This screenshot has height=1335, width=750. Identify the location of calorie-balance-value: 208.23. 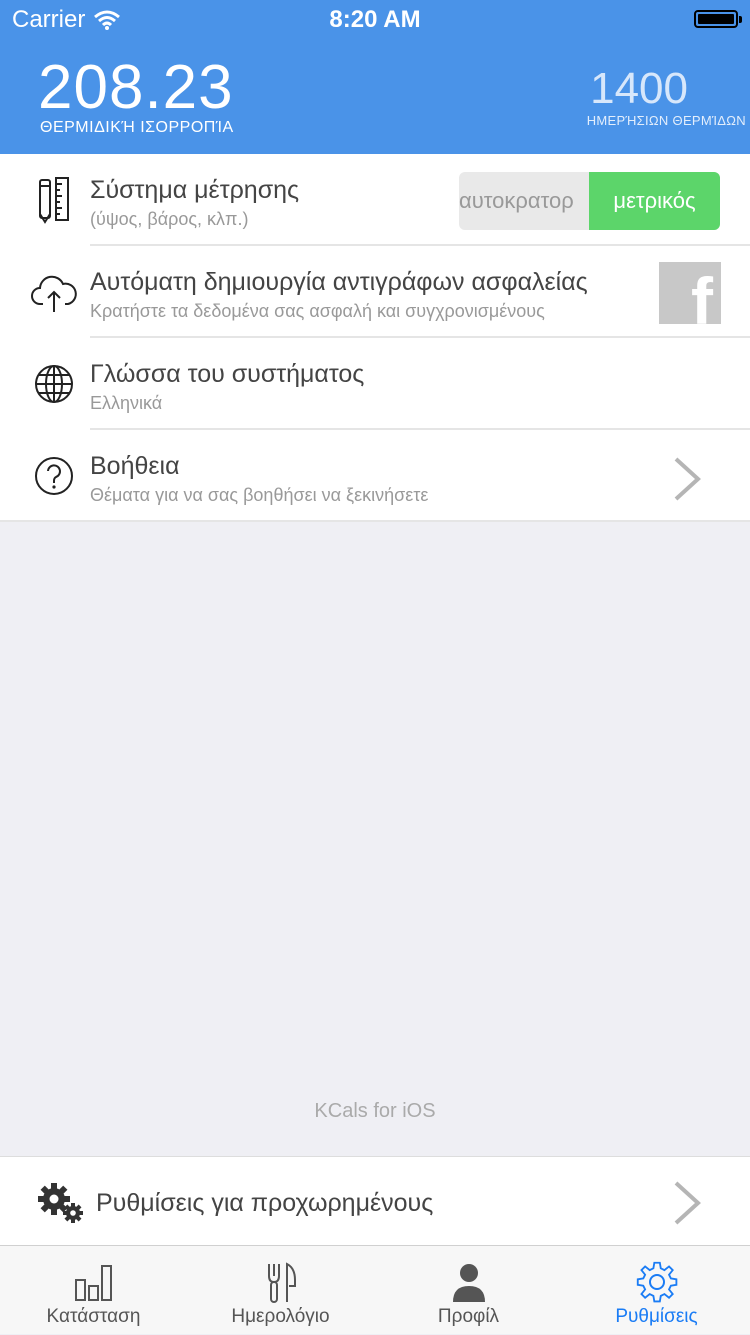
(136, 87).